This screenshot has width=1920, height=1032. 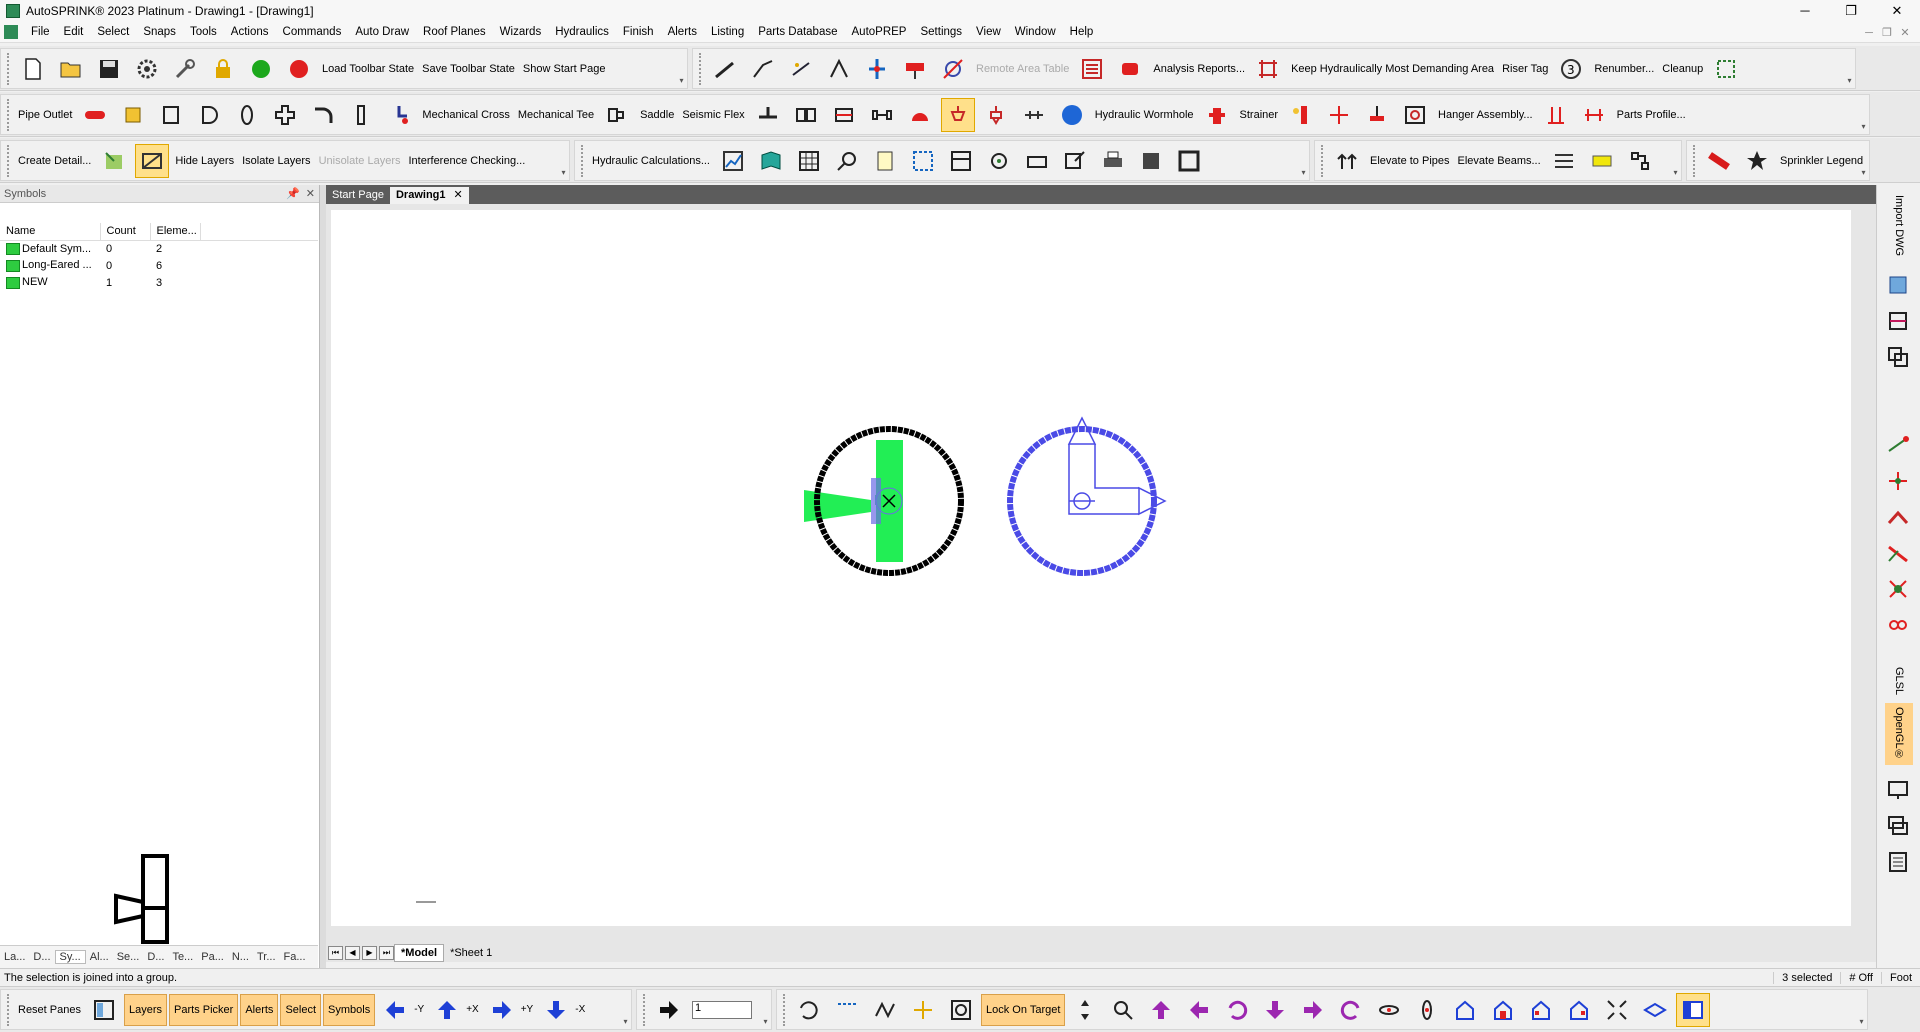 I want to click on column-header-count: Count, so click(x=125, y=232).